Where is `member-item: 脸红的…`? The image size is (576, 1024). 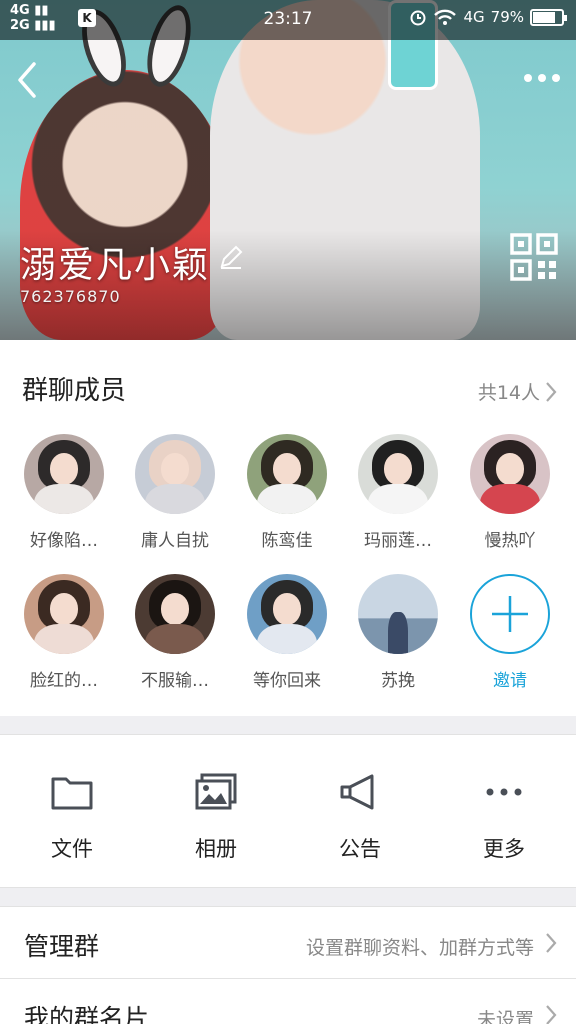 member-item: 脸红的… is located at coordinates (64, 632).